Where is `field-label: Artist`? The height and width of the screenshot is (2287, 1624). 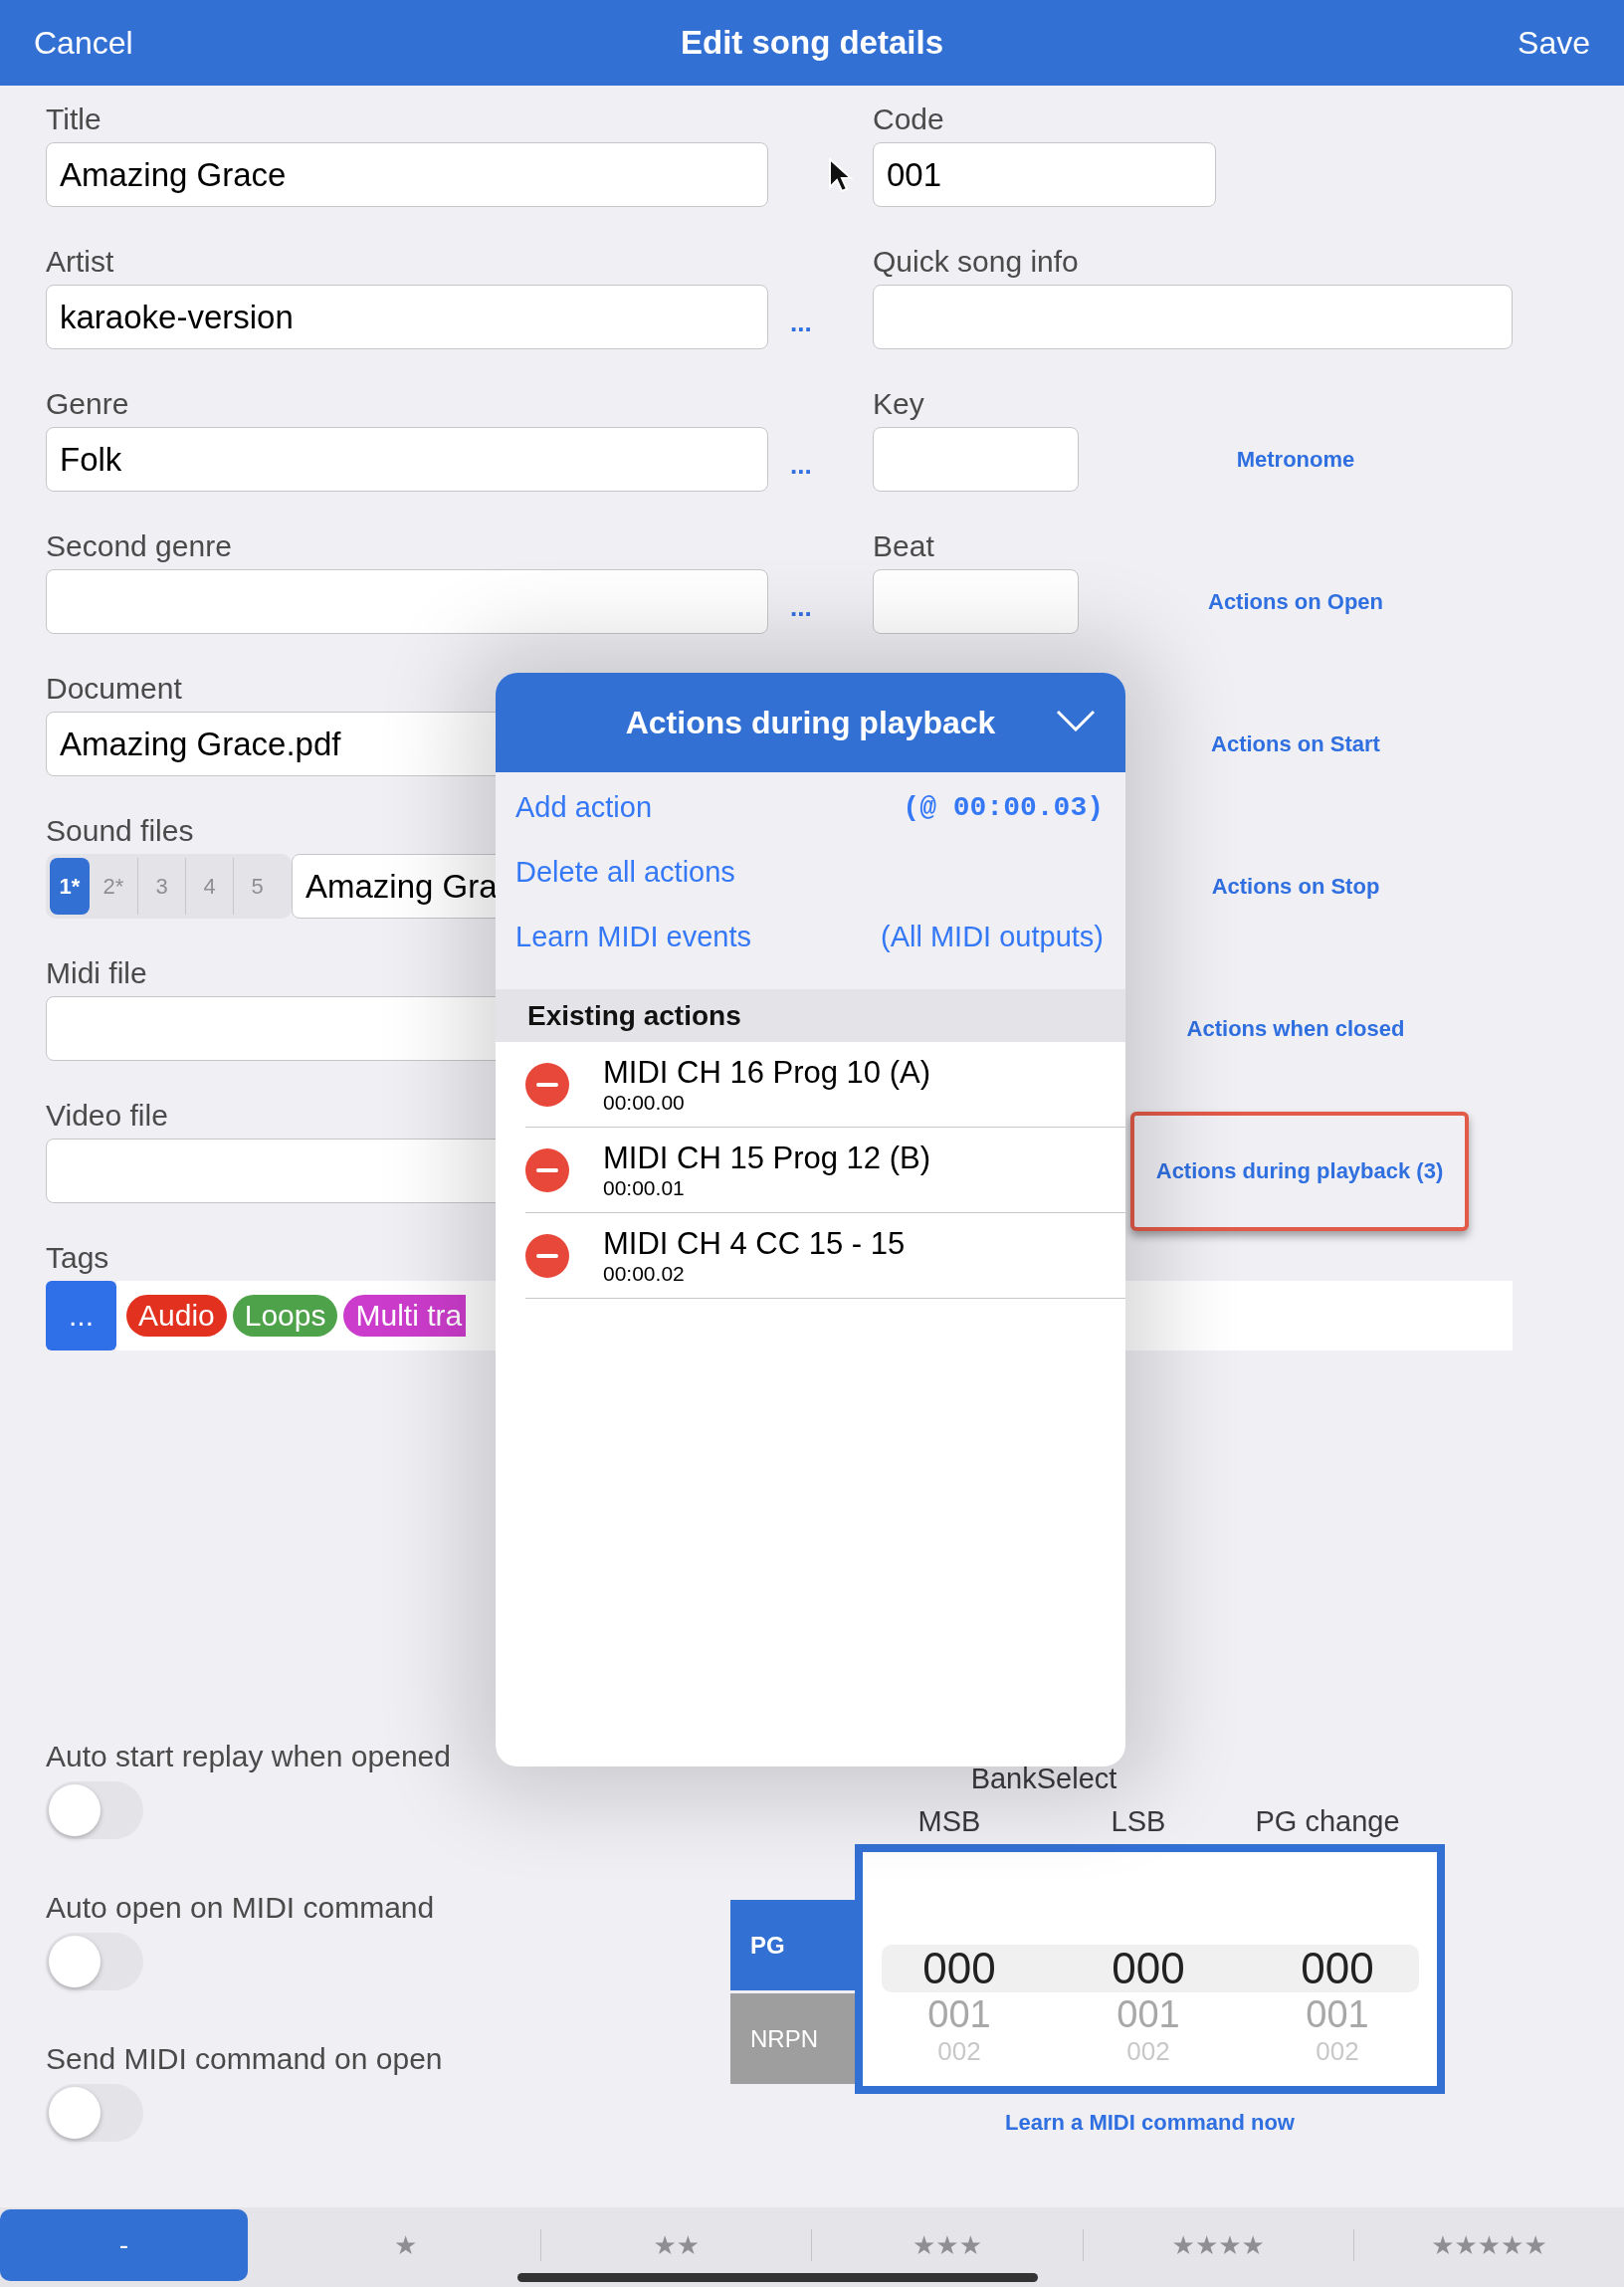
field-label: Artist is located at coordinates (80, 262).